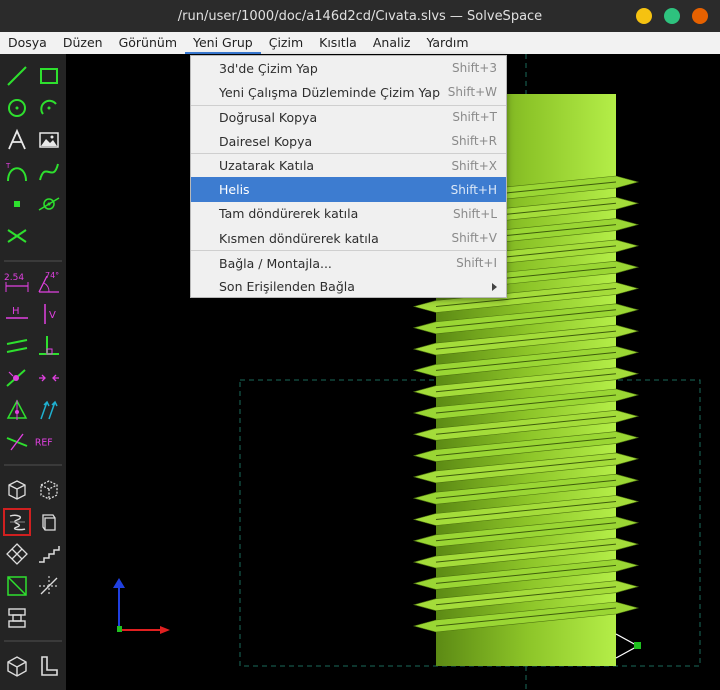 The image size is (720, 690). Describe the element at coordinates (119, 583) in the screenshot. I see `y-axis-arrow-icon` at that location.